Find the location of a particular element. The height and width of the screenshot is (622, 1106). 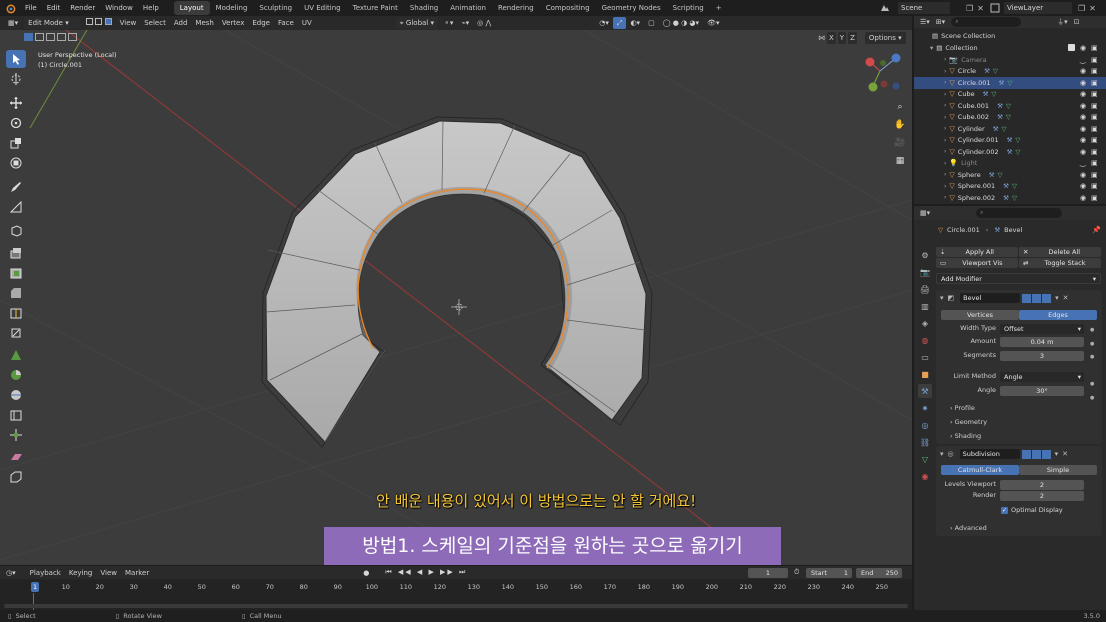

viewport-menu-mesh: Mesh is located at coordinates (204, 23).